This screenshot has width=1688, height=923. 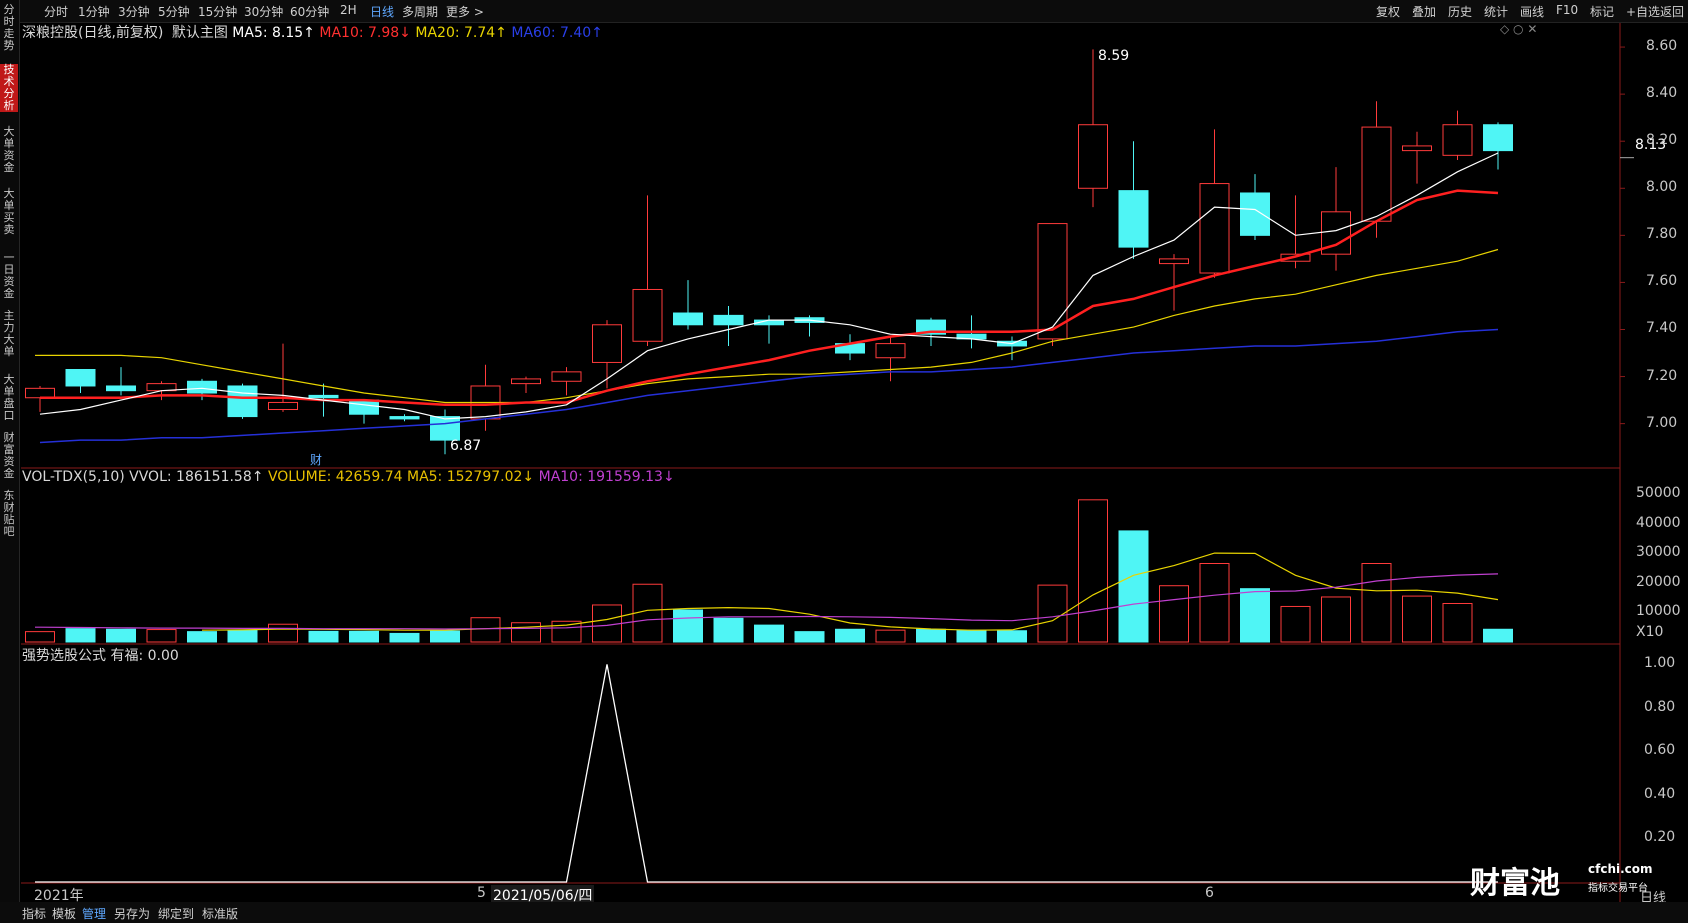 I want to click on period-tab-0: 分时, so click(x=56, y=11).